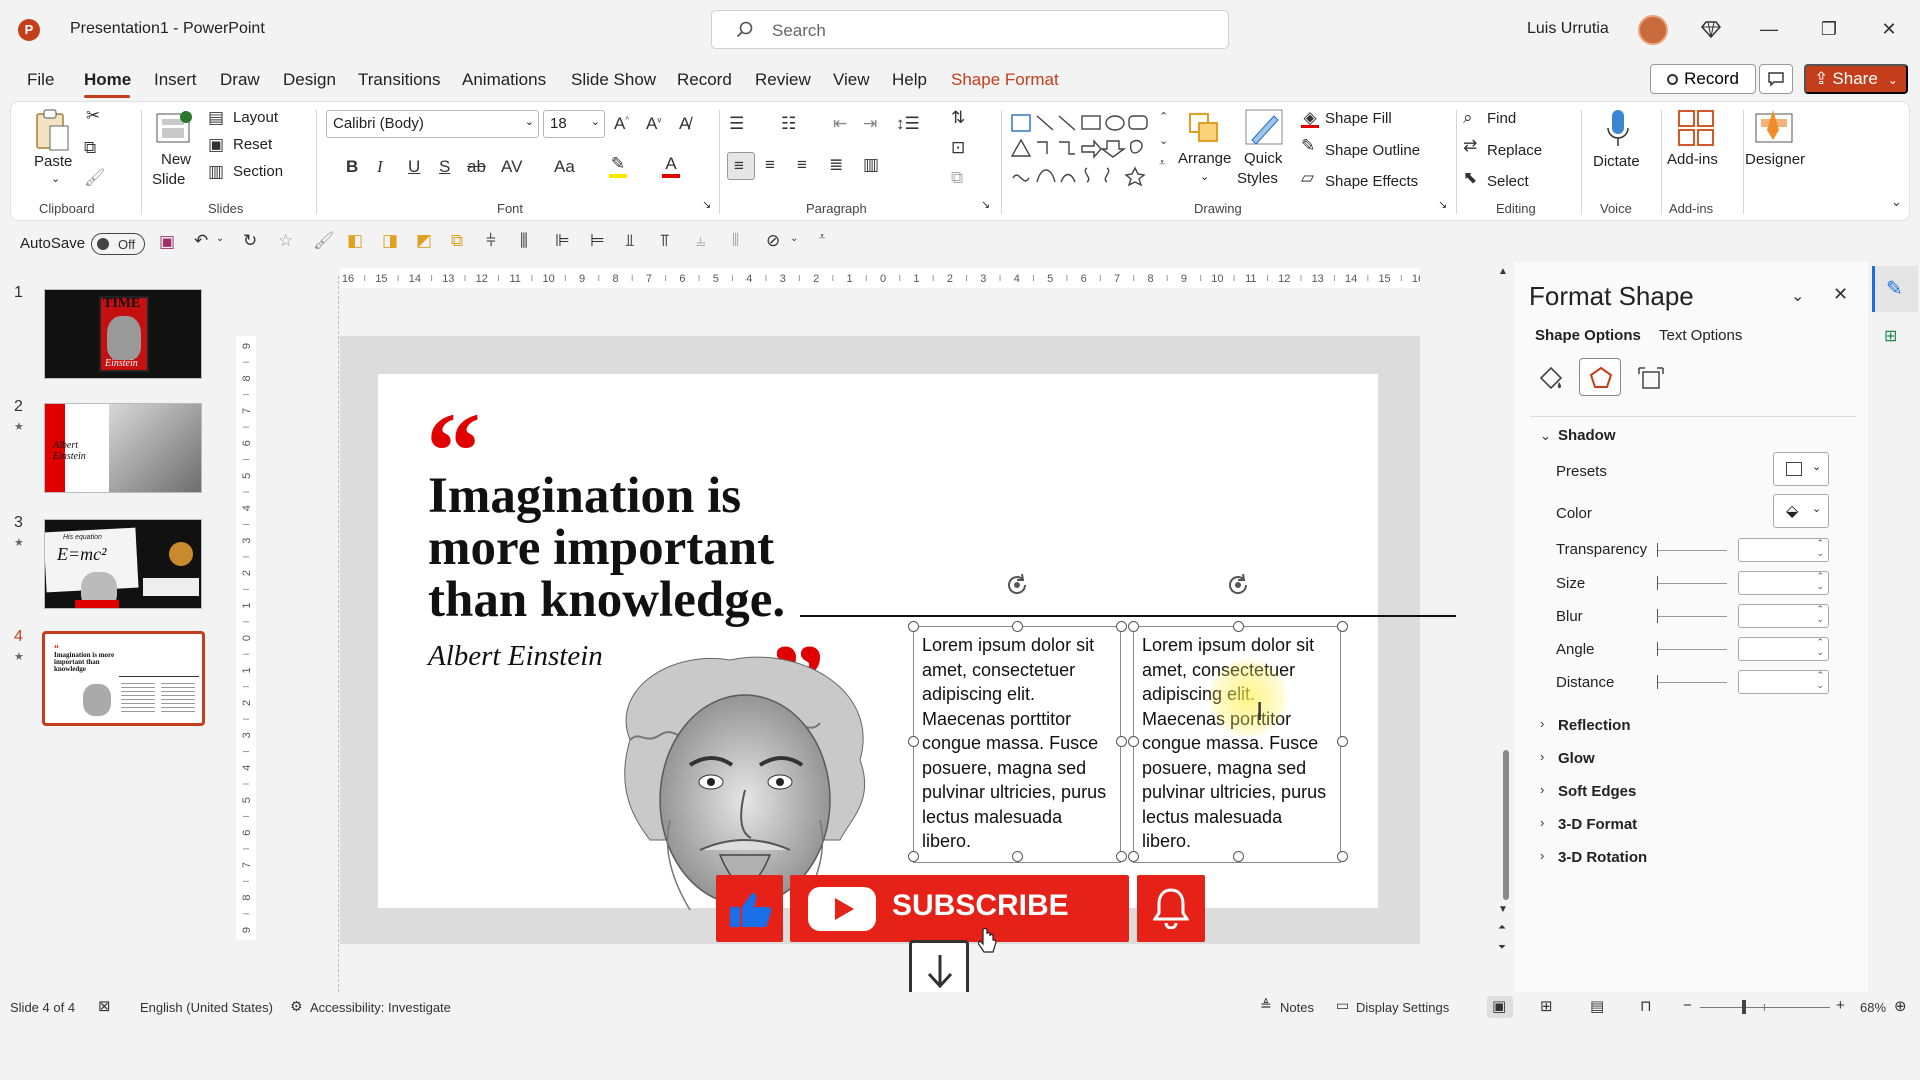  What do you see at coordinates (324, 241) in the screenshot?
I see `format-painter-qat-icon: 🖌` at bounding box center [324, 241].